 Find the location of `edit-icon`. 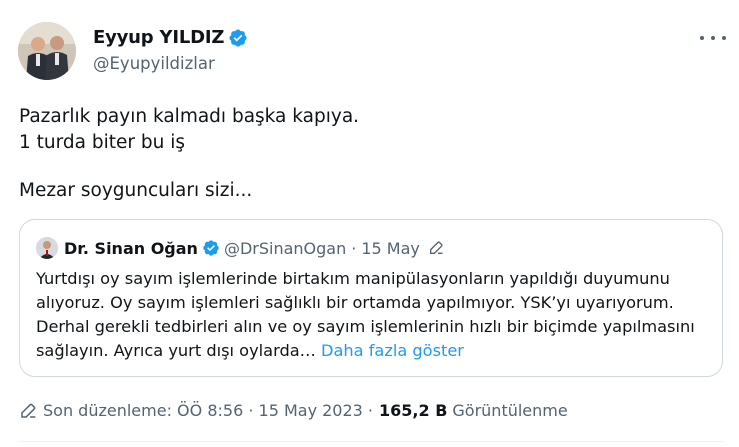

edit-icon is located at coordinates (436, 248).